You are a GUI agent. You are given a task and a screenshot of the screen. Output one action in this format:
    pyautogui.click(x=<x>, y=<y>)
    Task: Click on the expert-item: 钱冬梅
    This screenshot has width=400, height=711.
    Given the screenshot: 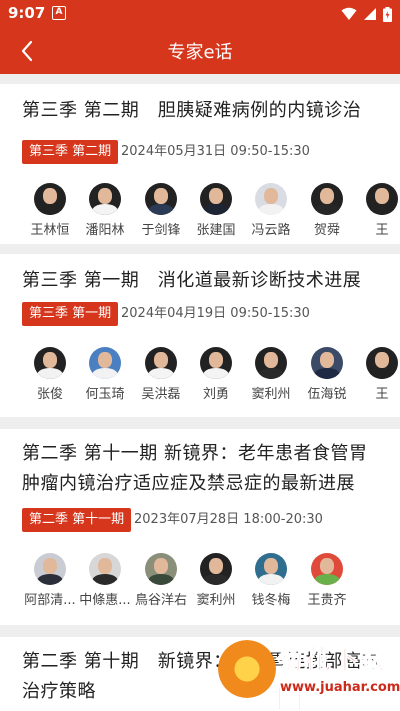 What is the action you would take?
    pyautogui.click(x=271, y=580)
    